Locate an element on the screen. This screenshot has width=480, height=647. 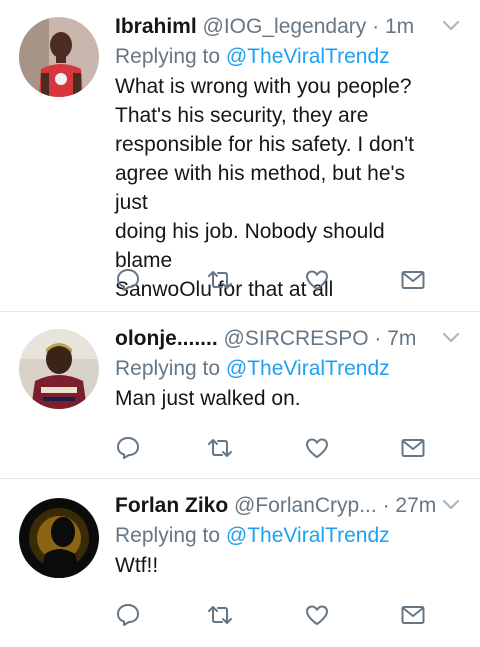
tweet-text-line: What is wrong with you people? is located at coordinates (263, 86).